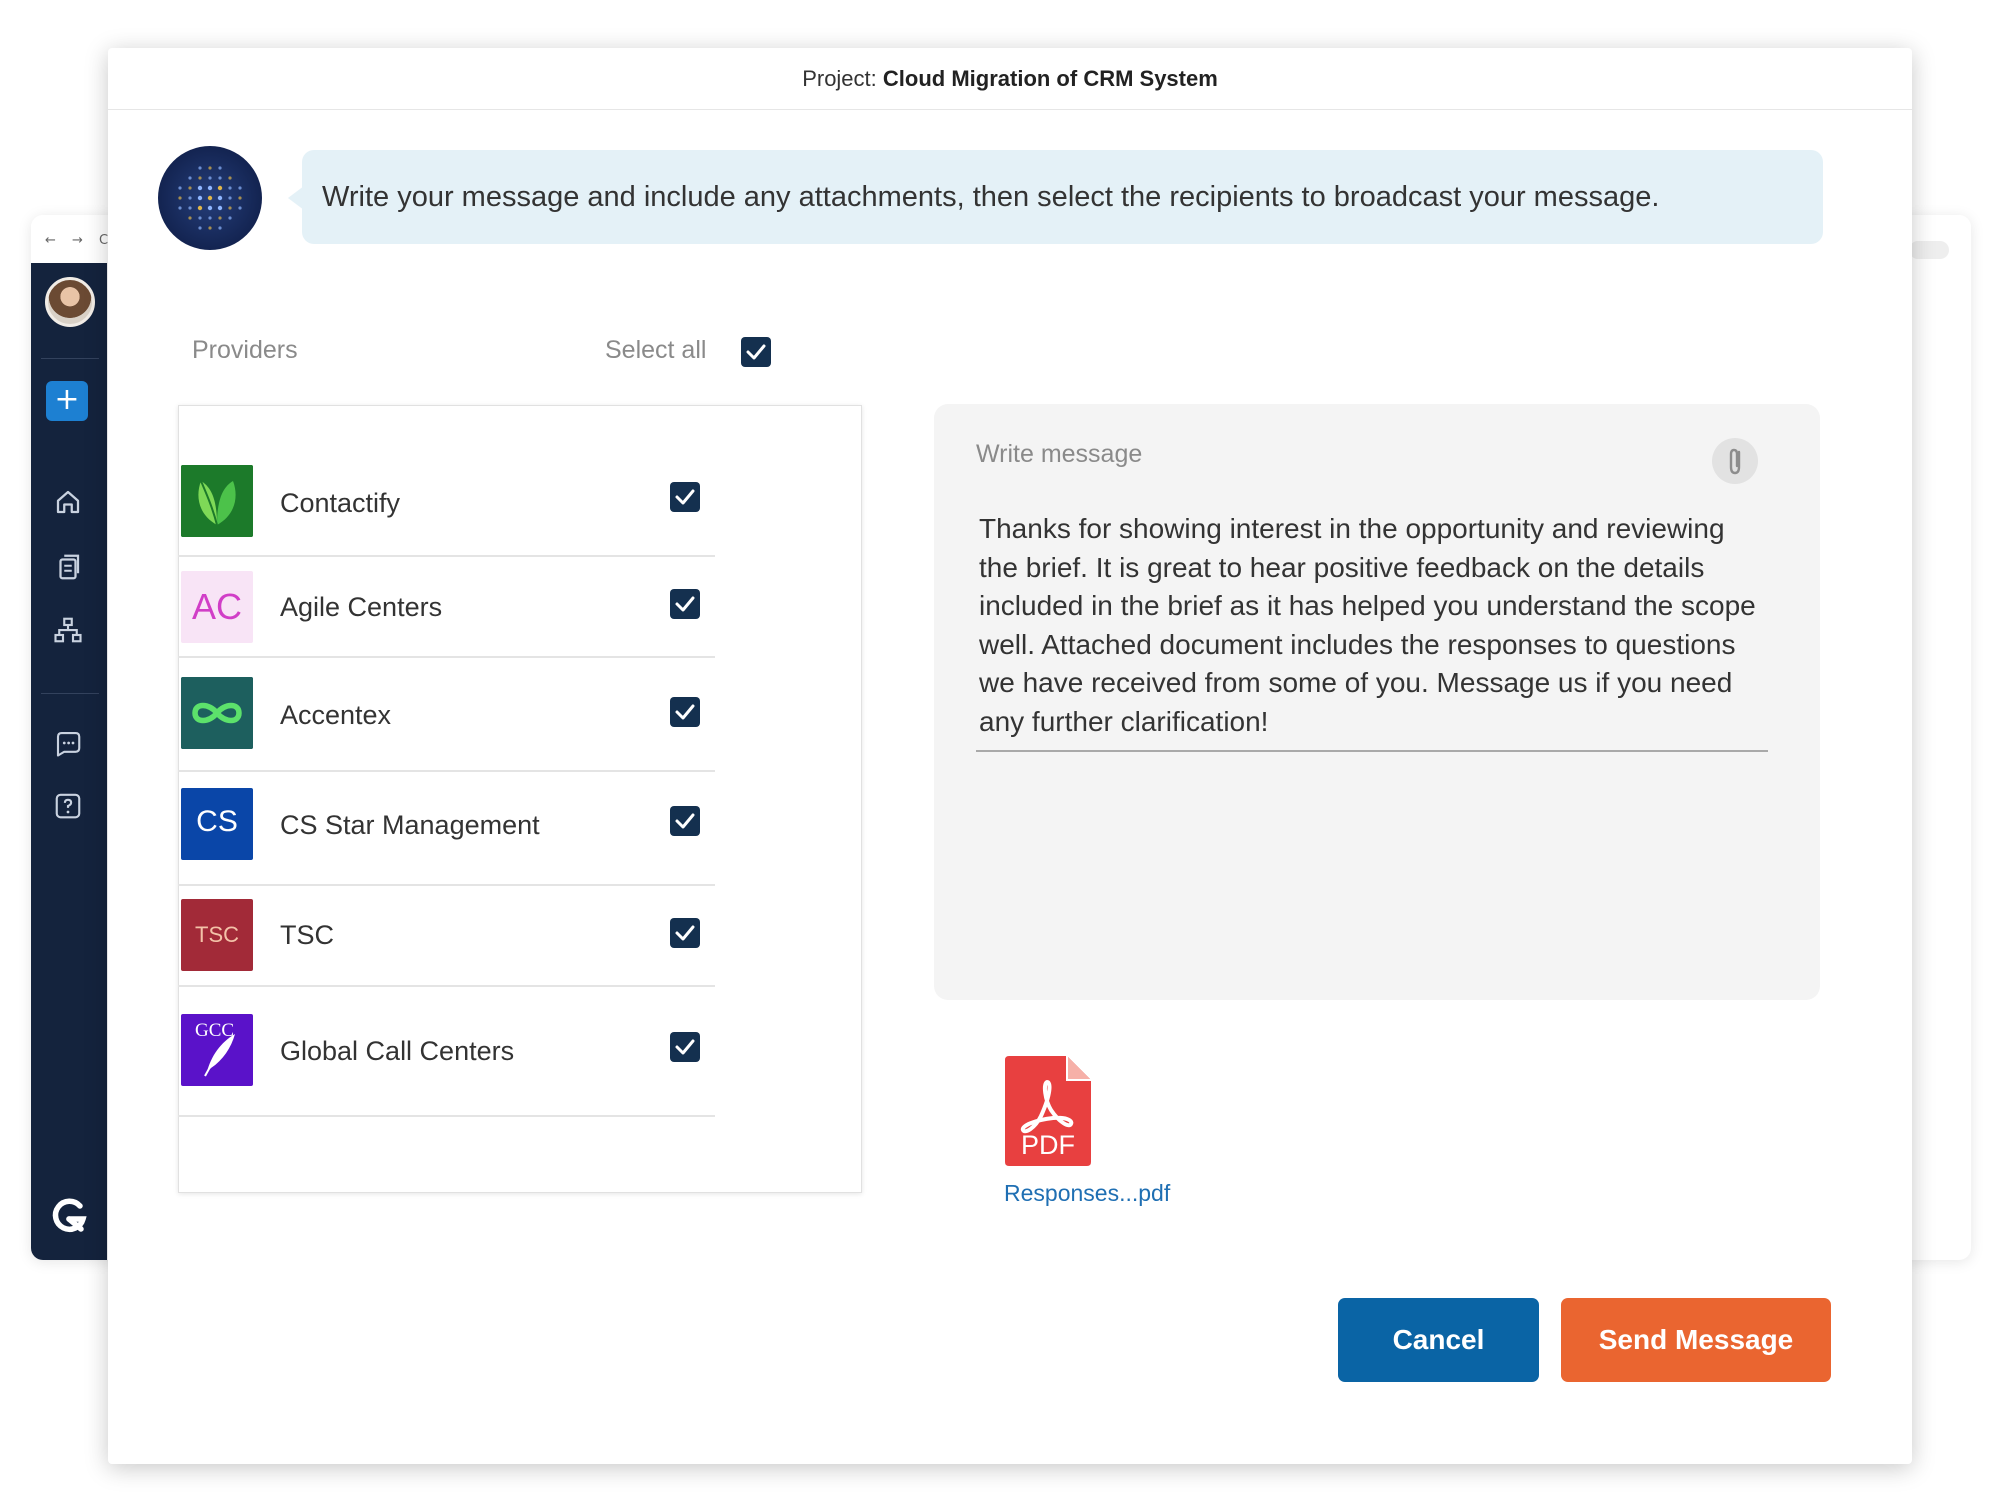 Image resolution: width=2000 pixels, height=1500 pixels. I want to click on logo-text: CS, so click(217, 821).